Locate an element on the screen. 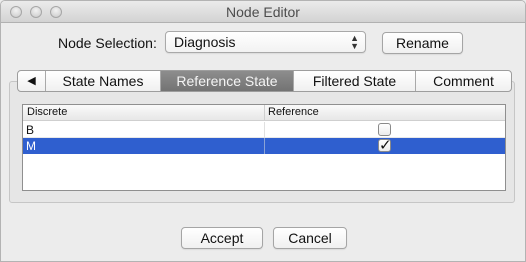  checkmark-icon: ✓ is located at coordinates (385, 145).